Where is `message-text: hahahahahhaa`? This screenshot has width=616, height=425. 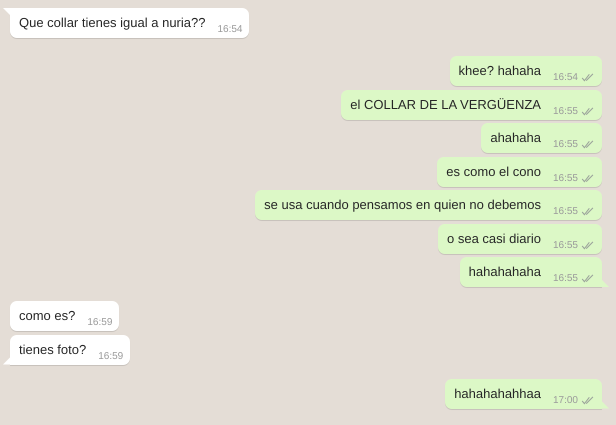 message-text: hahahahahhaa is located at coordinates (497, 394).